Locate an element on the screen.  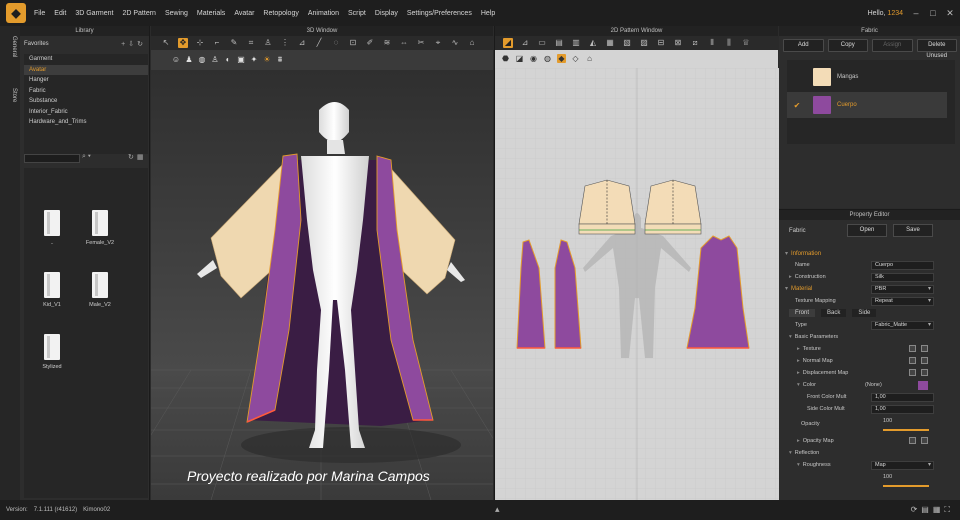
user-name: 1234 is located at coordinates (895, 13).